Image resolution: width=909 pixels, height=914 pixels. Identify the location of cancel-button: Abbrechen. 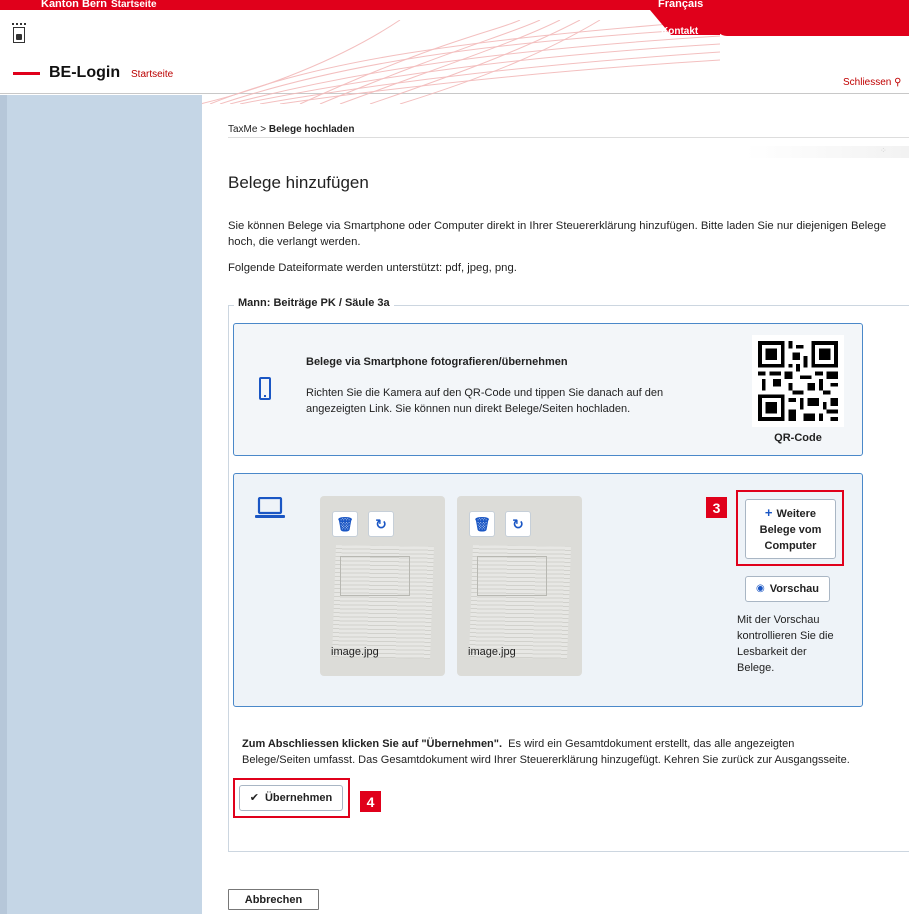
(273, 899).